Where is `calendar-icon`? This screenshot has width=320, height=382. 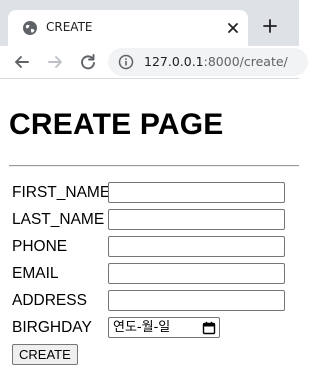
calendar-icon is located at coordinates (209, 328).